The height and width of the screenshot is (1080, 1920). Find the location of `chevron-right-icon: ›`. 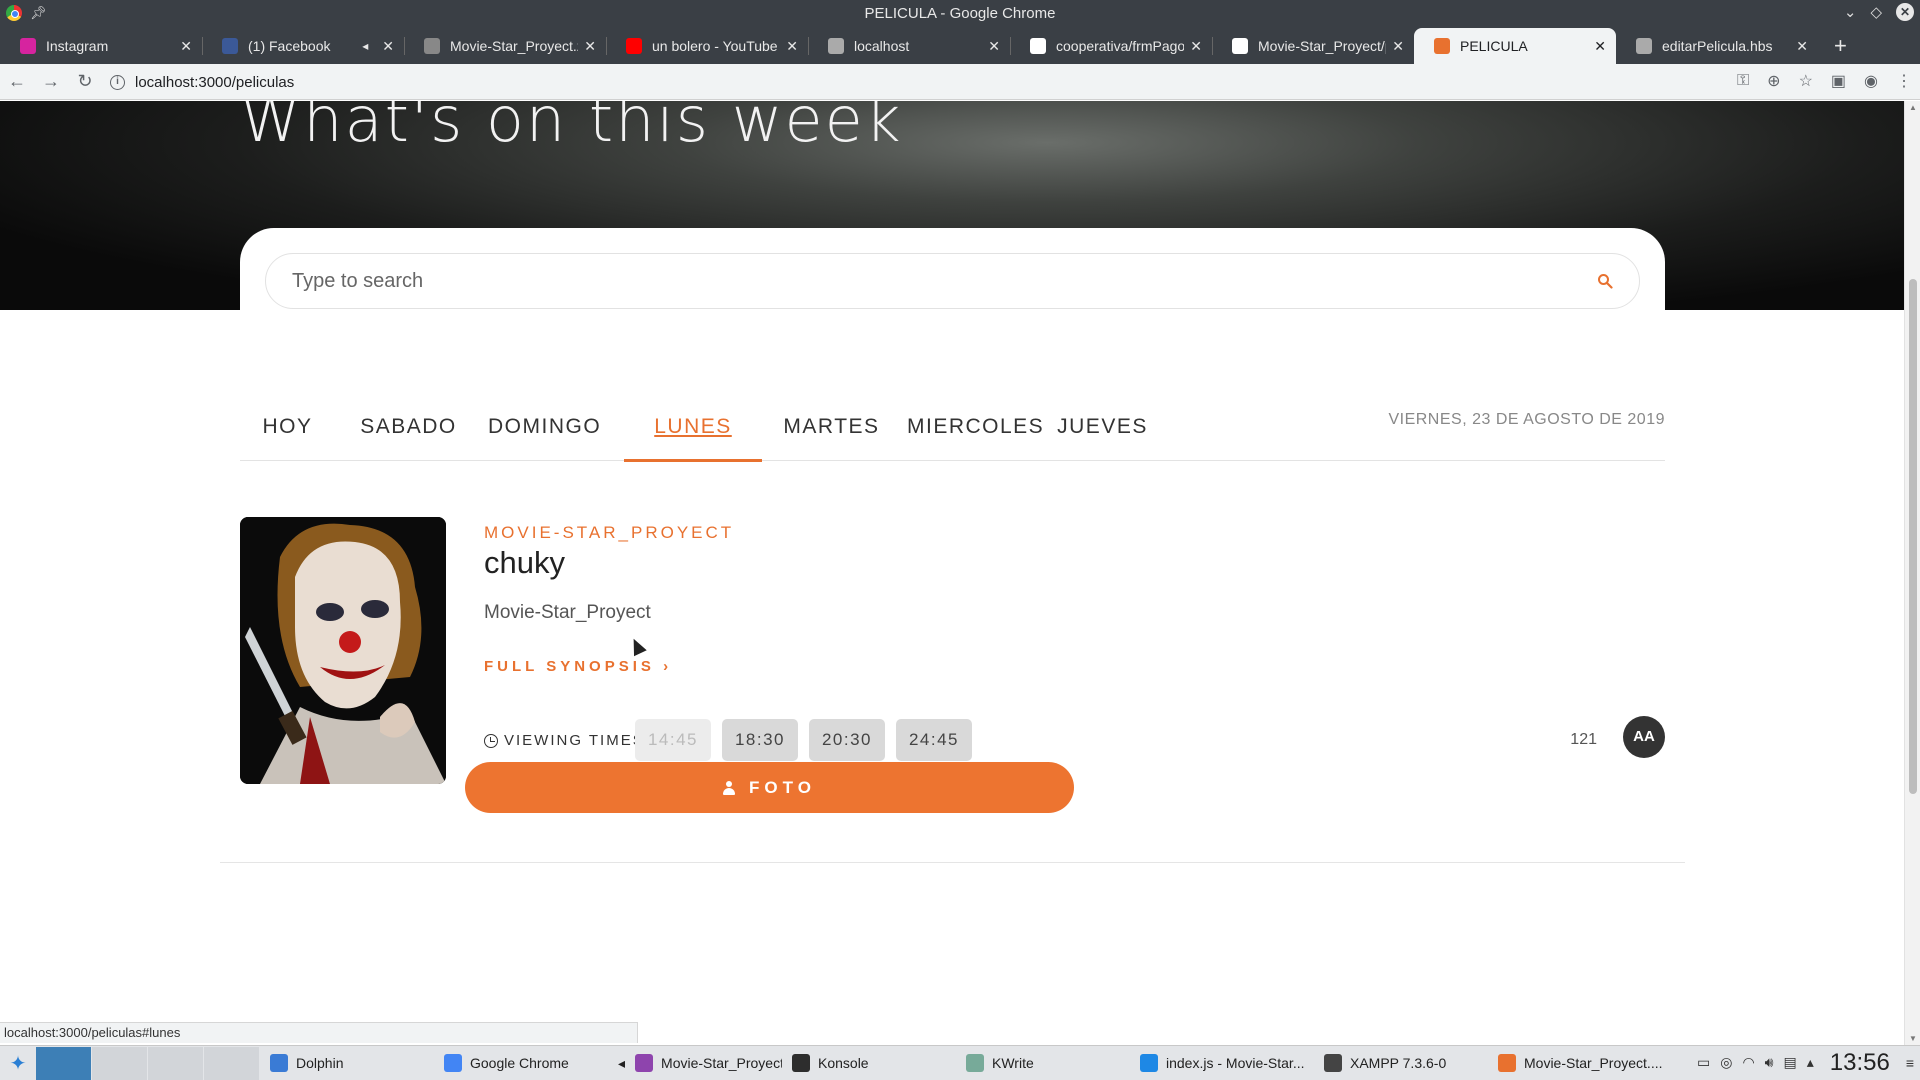

chevron-right-icon: › is located at coordinates (668, 666).